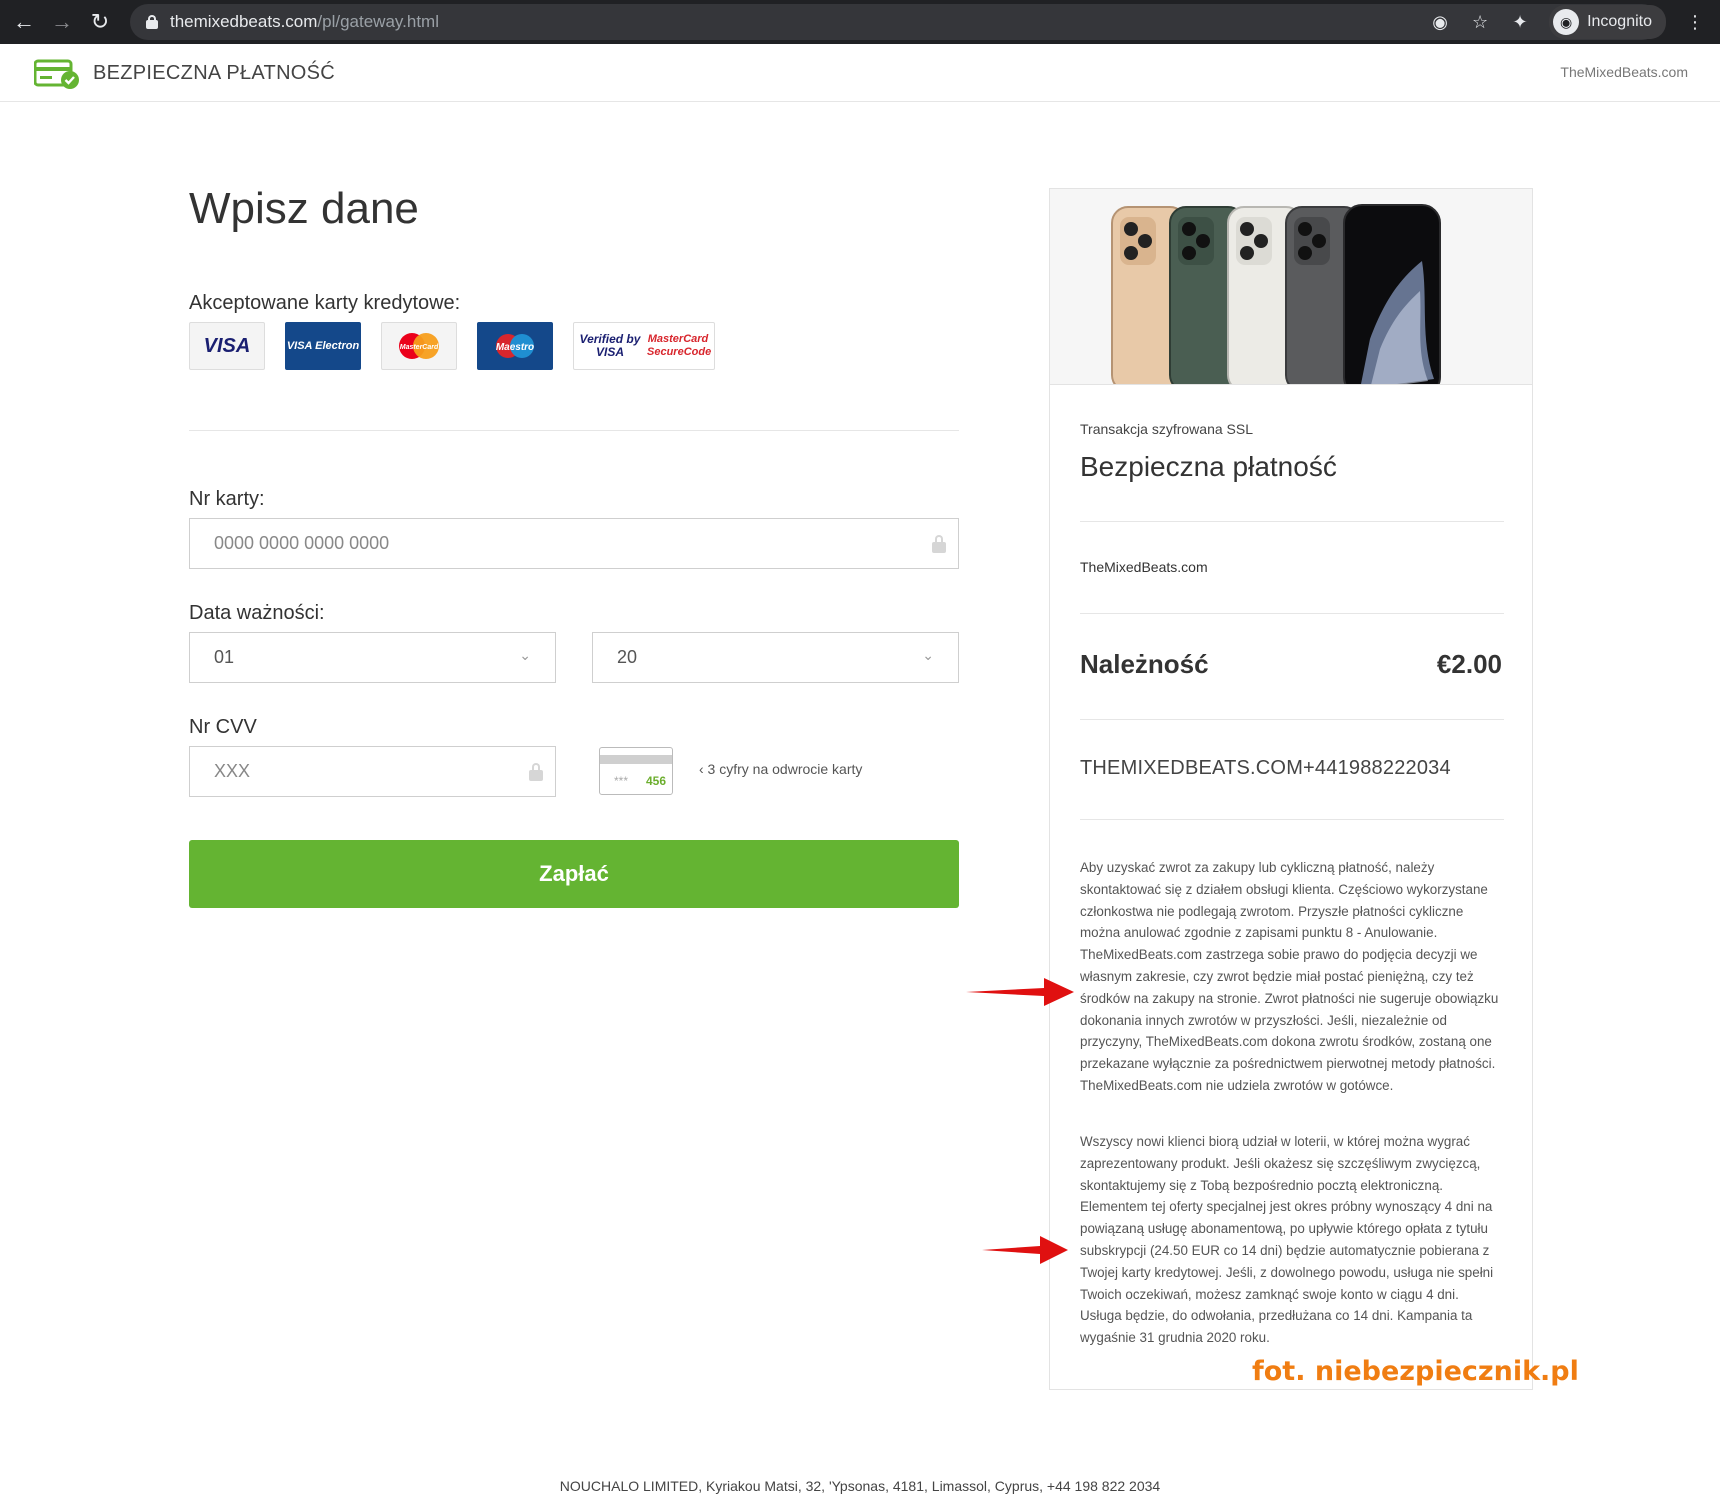  Describe the element at coordinates (304, 22) in the screenshot. I see `url-text: themixedbeats.com/pl/gateway.html` at that location.